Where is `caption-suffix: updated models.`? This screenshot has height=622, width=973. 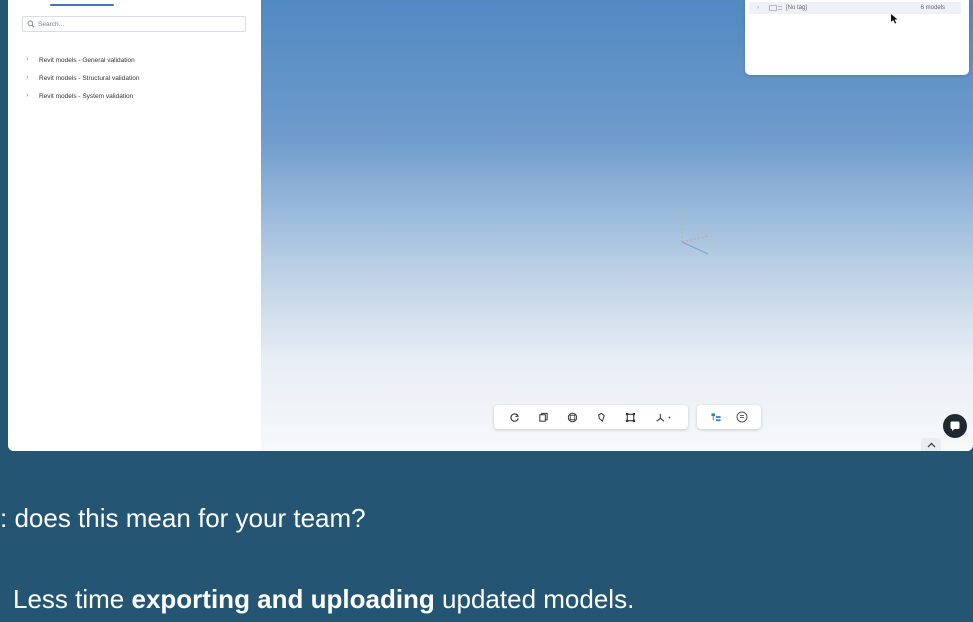 caption-suffix: updated models. is located at coordinates (534, 599).